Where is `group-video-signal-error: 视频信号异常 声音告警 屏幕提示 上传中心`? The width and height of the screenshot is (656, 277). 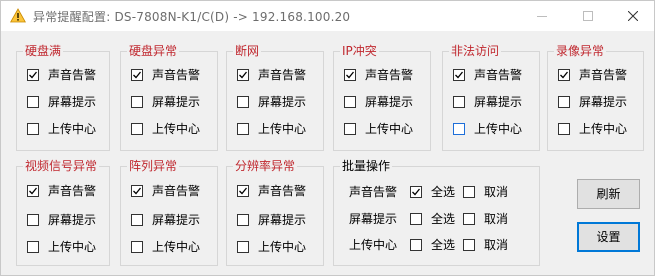 group-video-signal-error: 视频信号异常 声音告警 屏幕提示 上传中心 is located at coordinates (63, 212).